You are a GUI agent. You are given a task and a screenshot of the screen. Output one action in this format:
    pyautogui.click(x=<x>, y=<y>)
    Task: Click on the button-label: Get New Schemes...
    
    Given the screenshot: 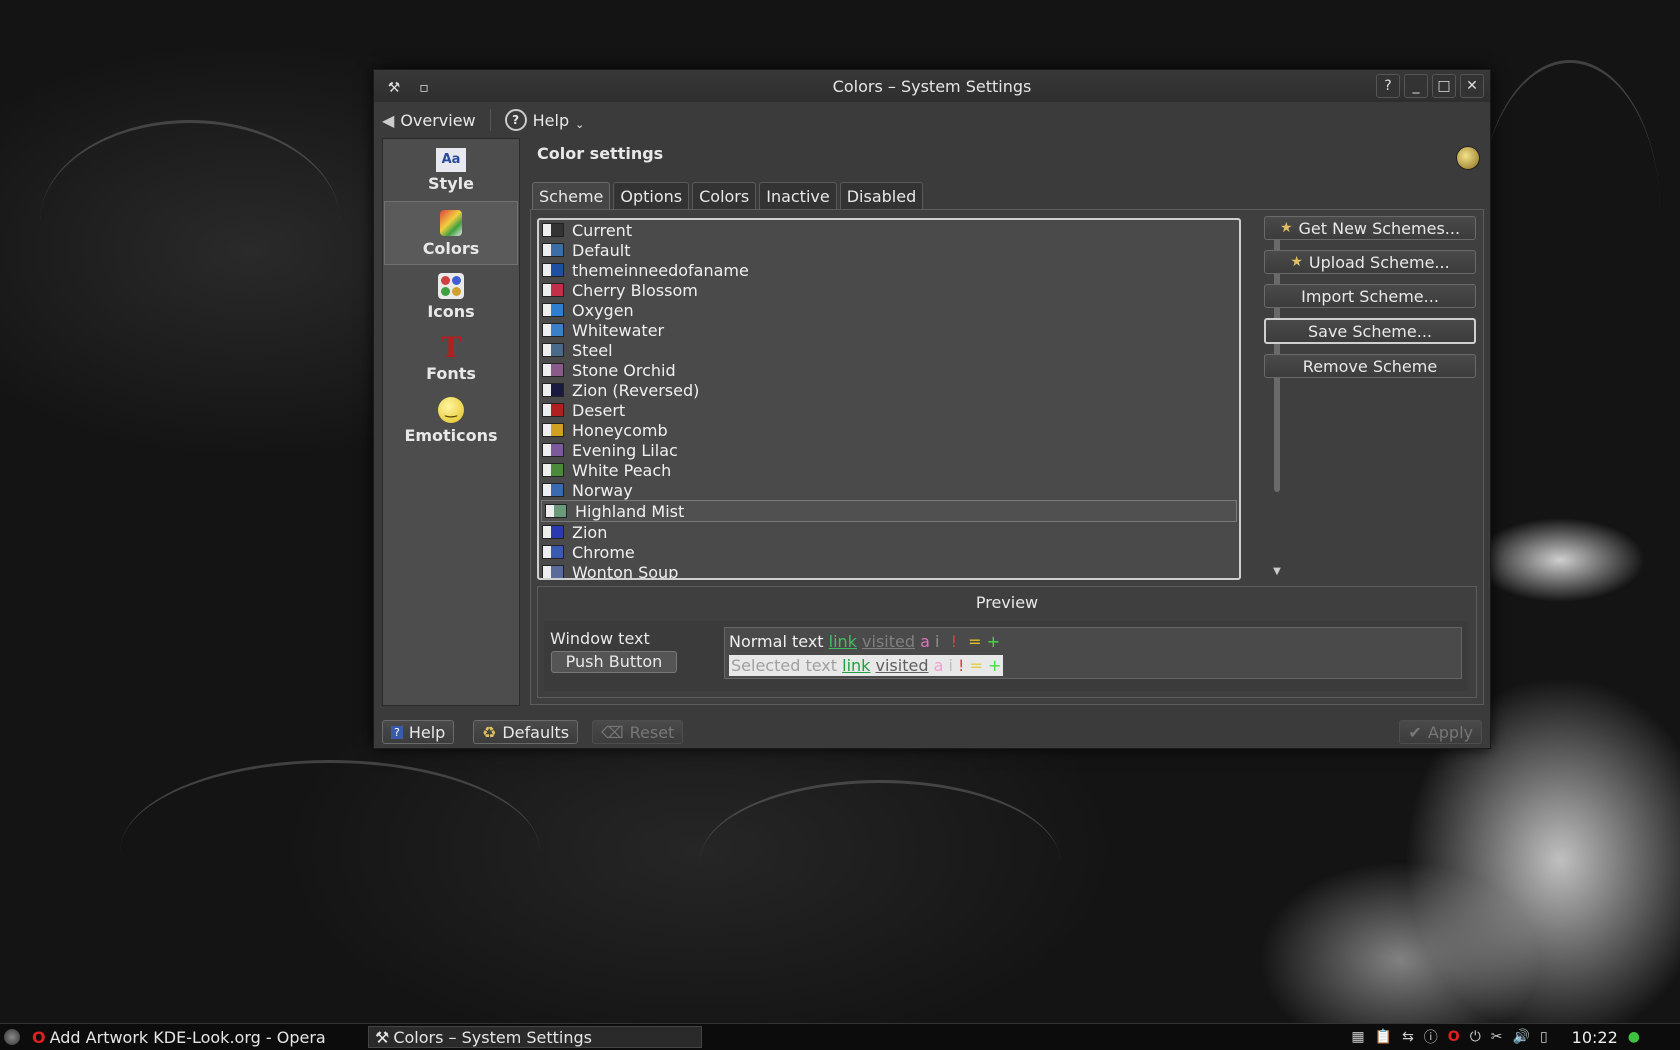 What is the action you would take?
    pyautogui.click(x=1379, y=228)
    